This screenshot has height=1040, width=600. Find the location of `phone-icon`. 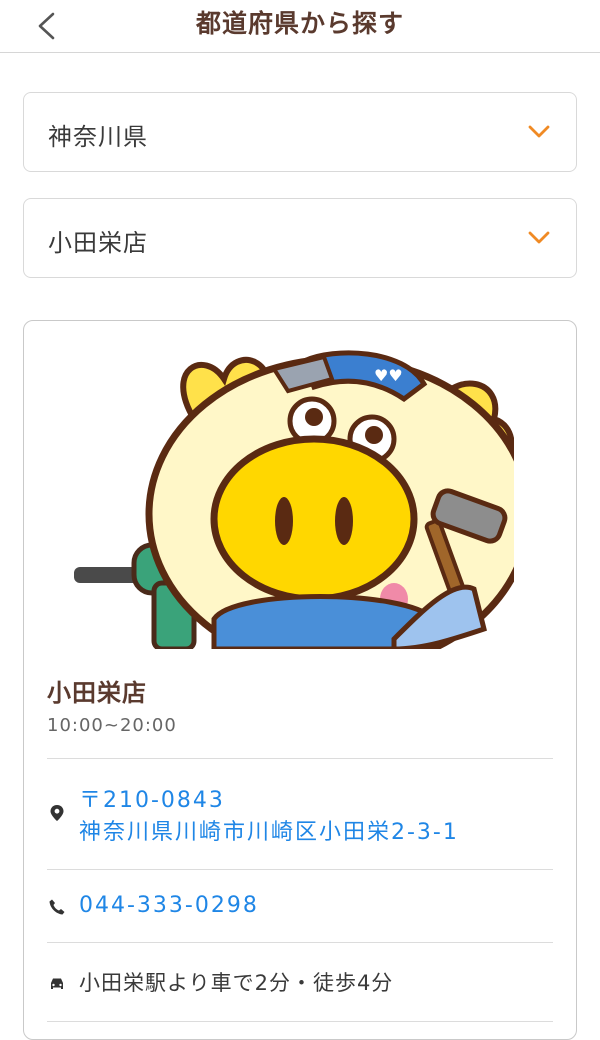

phone-icon is located at coordinates (57, 907).